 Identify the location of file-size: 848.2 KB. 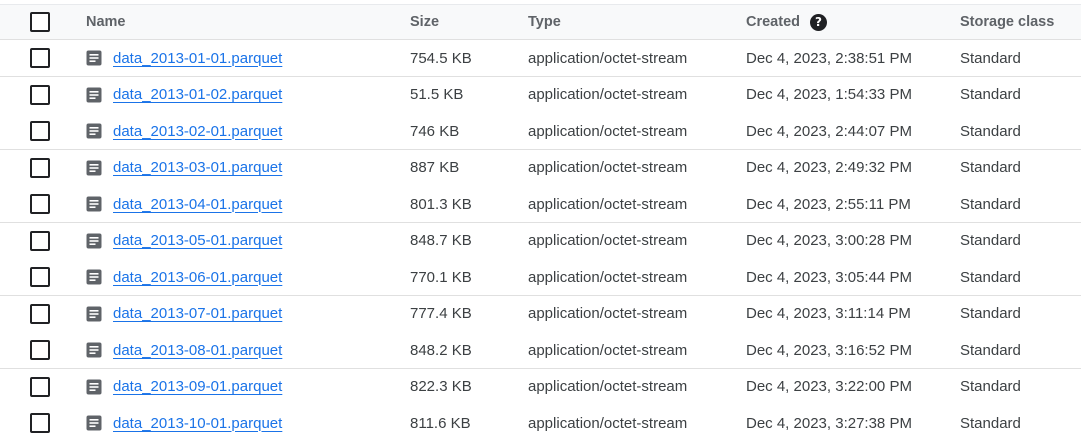
(441, 350).